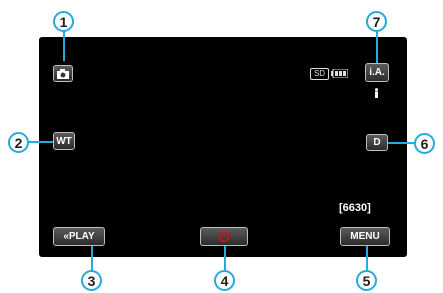 Image resolution: width=443 pixels, height=293 pixels. I want to click on camera-icon, so click(63, 73).